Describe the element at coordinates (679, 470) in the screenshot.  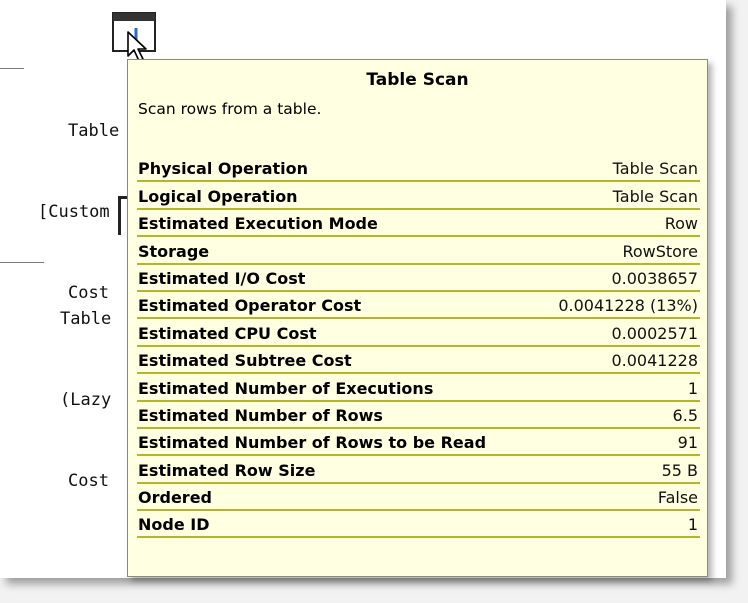
I see `property-value: 55 B` at that location.